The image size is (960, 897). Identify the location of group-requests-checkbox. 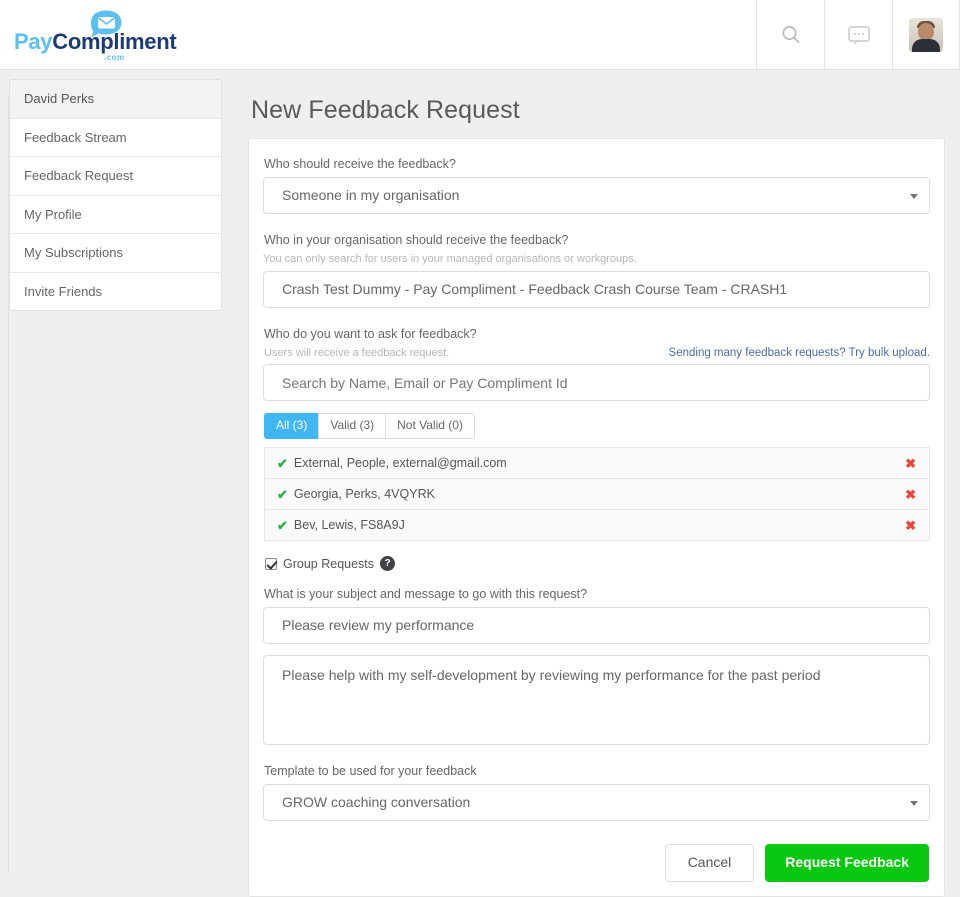
(271, 563).